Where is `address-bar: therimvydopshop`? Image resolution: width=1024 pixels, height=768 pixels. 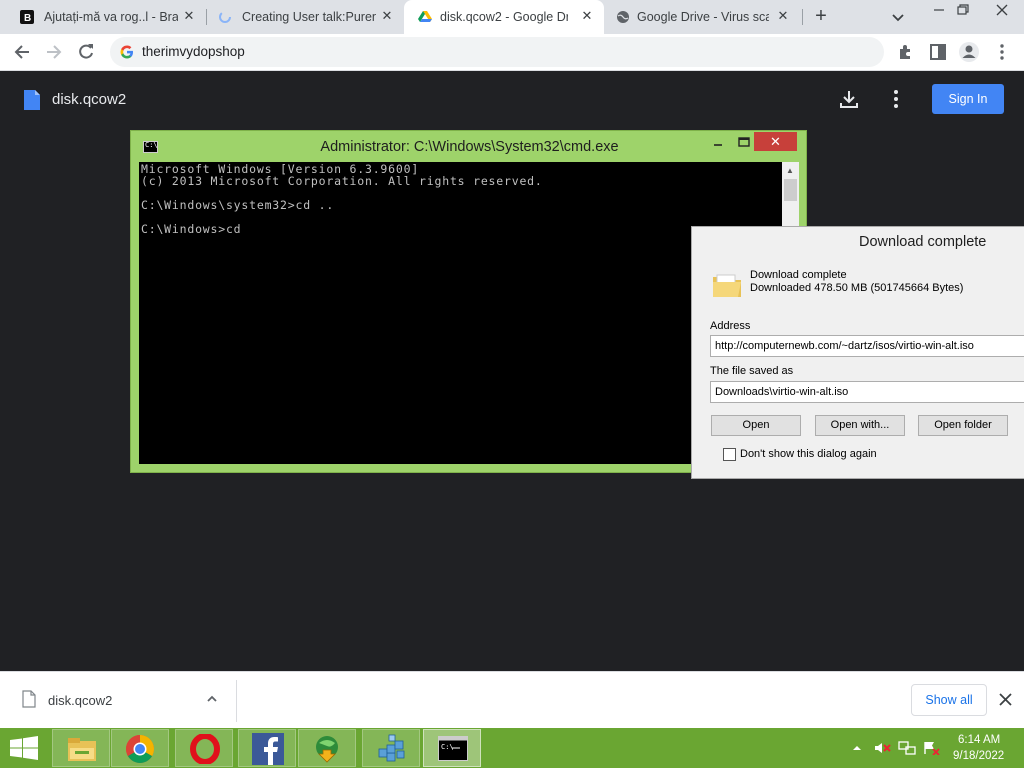
address-bar: therimvydopshop is located at coordinates (497, 52).